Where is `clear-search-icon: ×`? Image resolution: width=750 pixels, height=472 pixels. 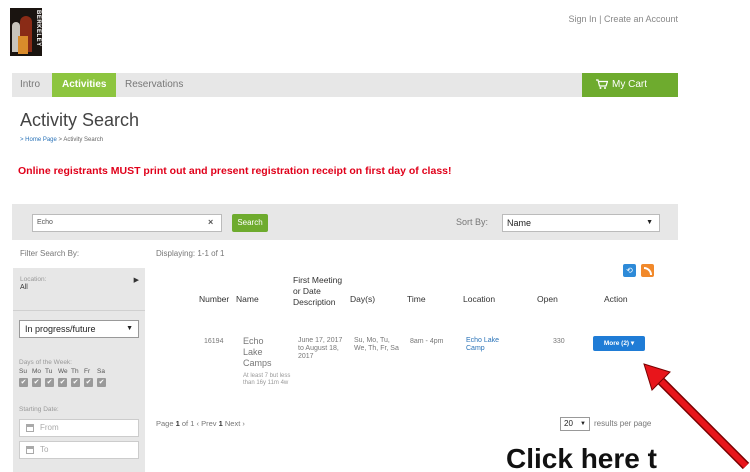 clear-search-icon: × is located at coordinates (210, 222).